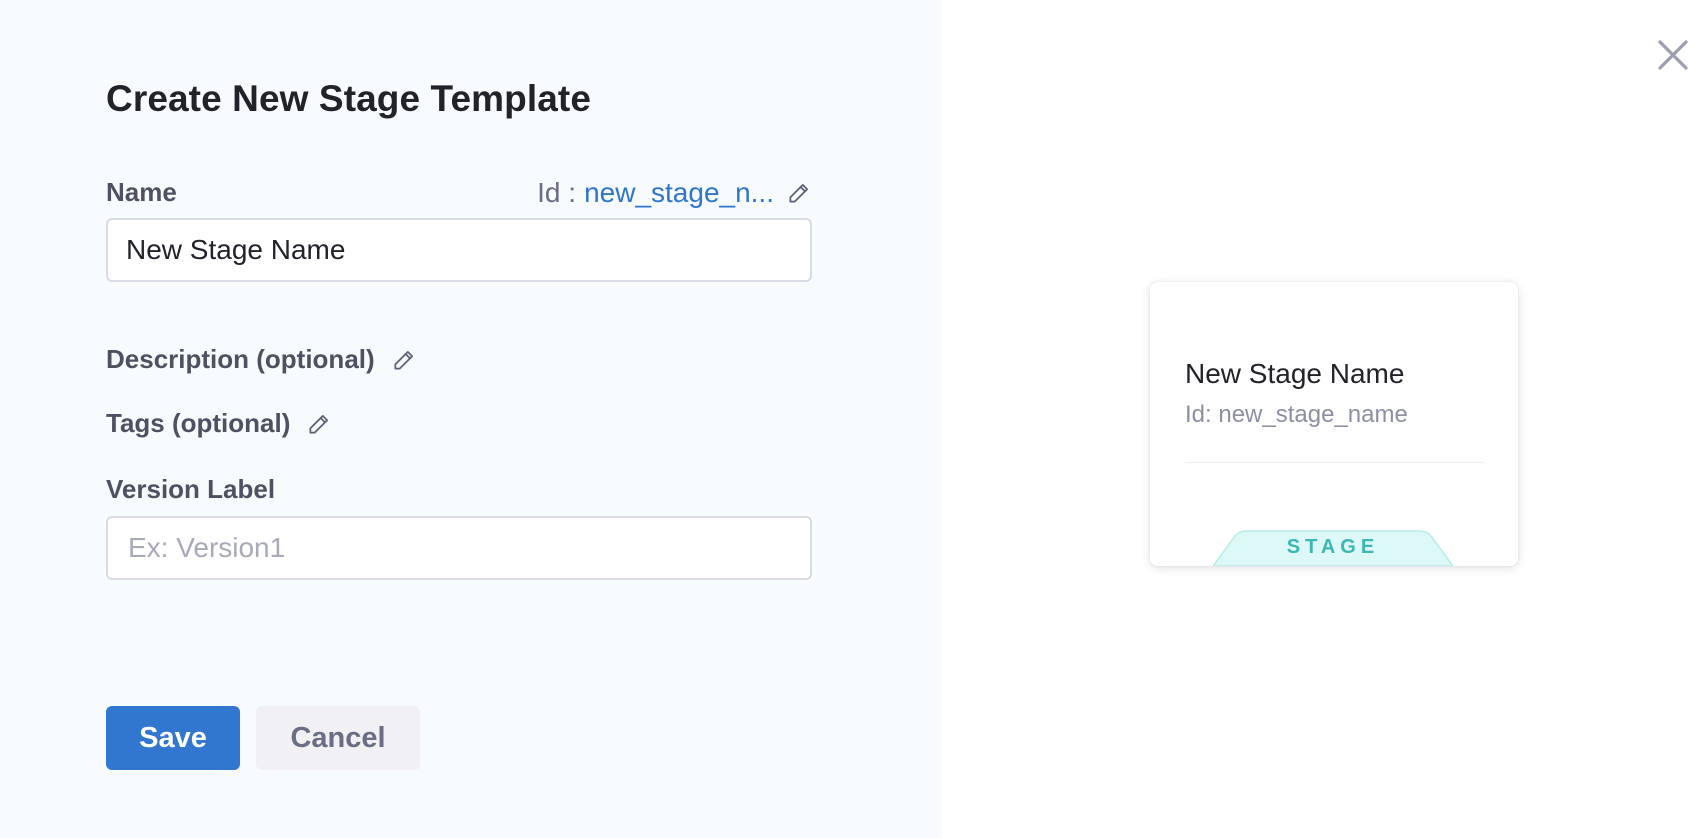  Describe the element at coordinates (198, 423) in the screenshot. I see `tags-label: Tags (optional)` at that location.